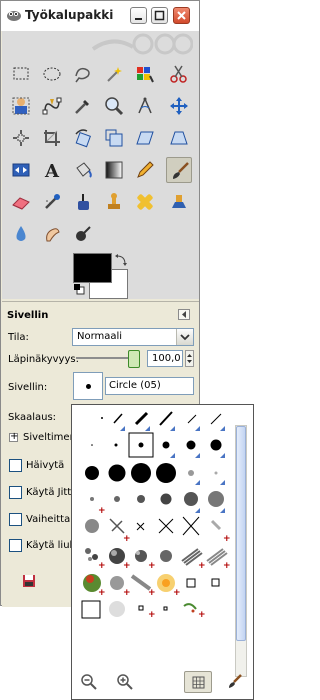 The width and height of the screenshot is (320, 700). Describe the element at coordinates (179, 74) in the screenshot. I see `scissors-tool` at that location.